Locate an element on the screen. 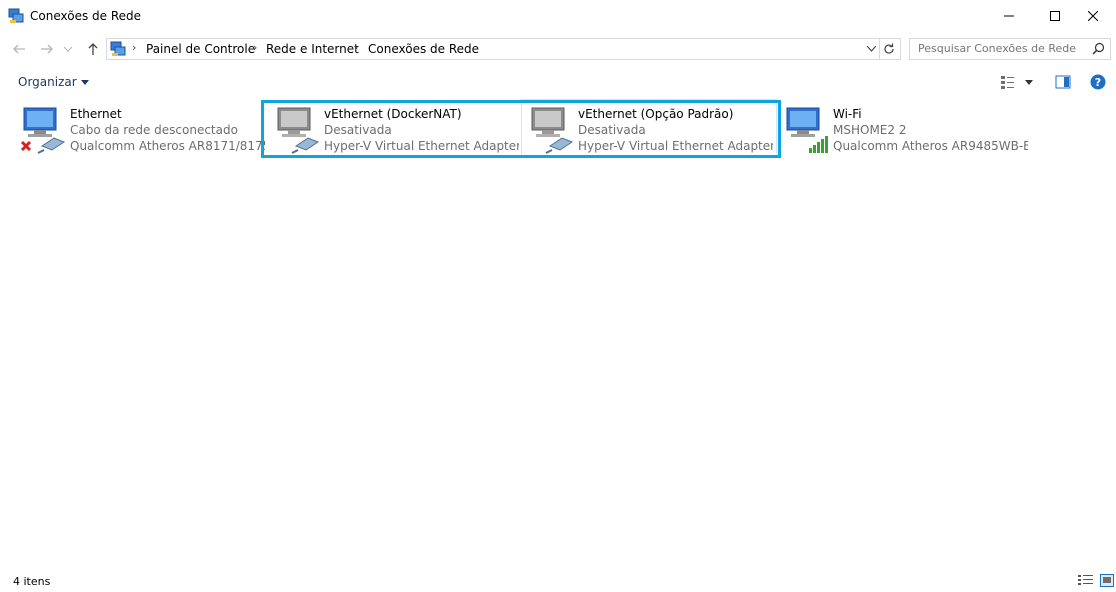  highlight-box is located at coordinates (521, 129).